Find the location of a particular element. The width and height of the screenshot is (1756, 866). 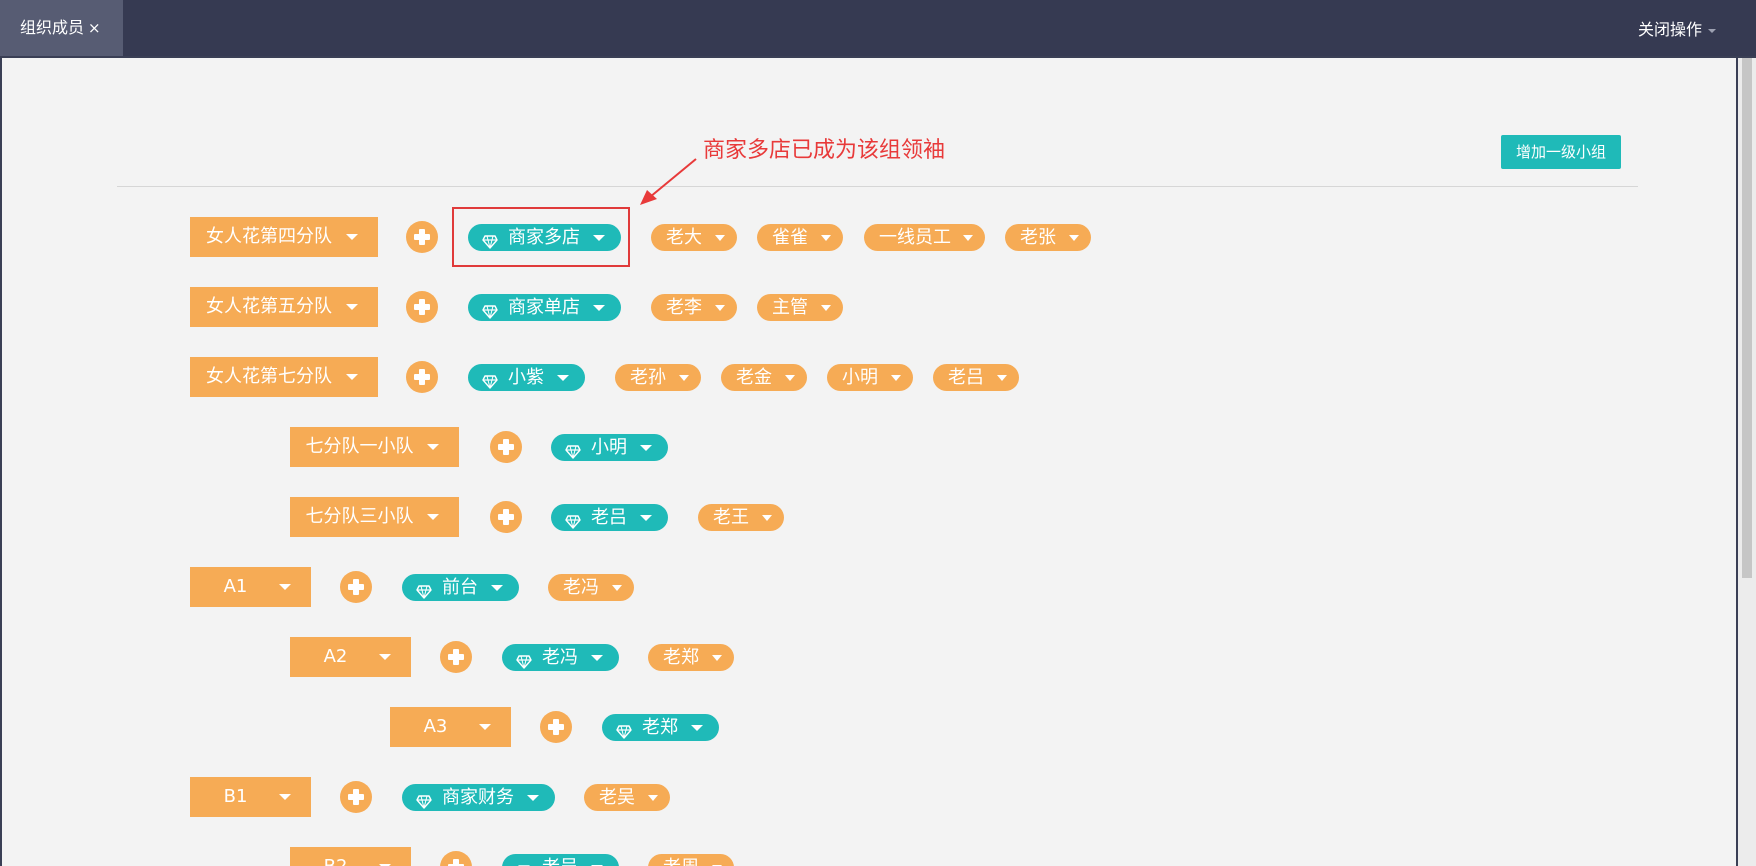

member-pill: 一线员工 is located at coordinates (924, 237).